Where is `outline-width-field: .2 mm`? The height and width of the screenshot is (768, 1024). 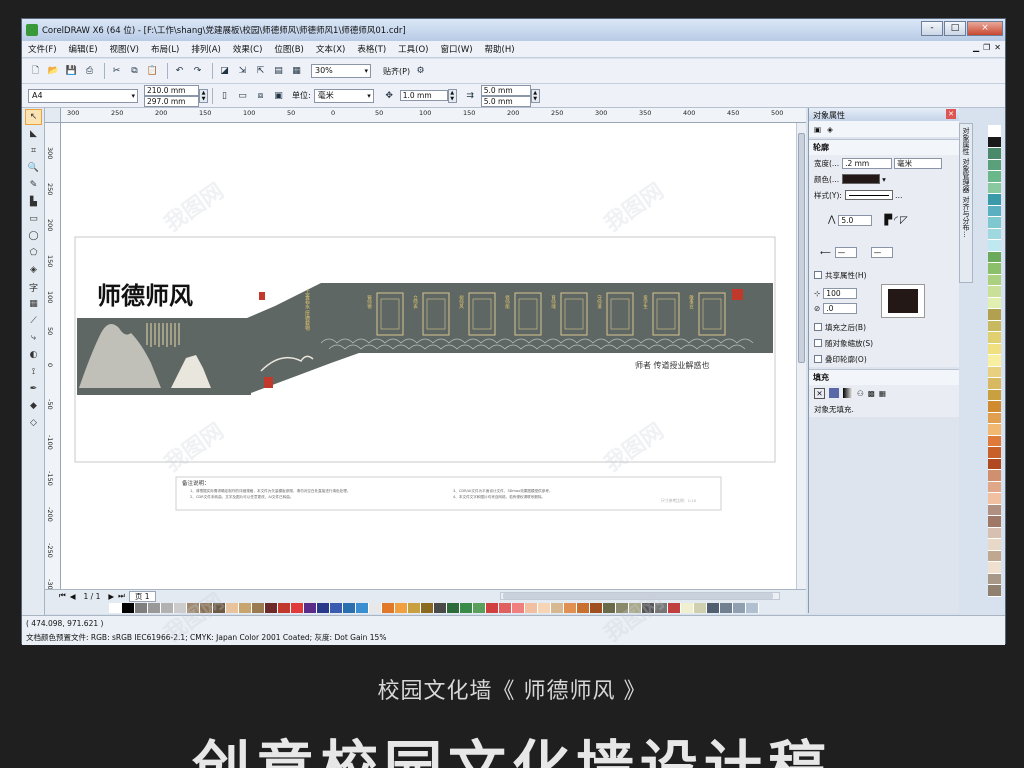 outline-width-field: .2 mm is located at coordinates (867, 163).